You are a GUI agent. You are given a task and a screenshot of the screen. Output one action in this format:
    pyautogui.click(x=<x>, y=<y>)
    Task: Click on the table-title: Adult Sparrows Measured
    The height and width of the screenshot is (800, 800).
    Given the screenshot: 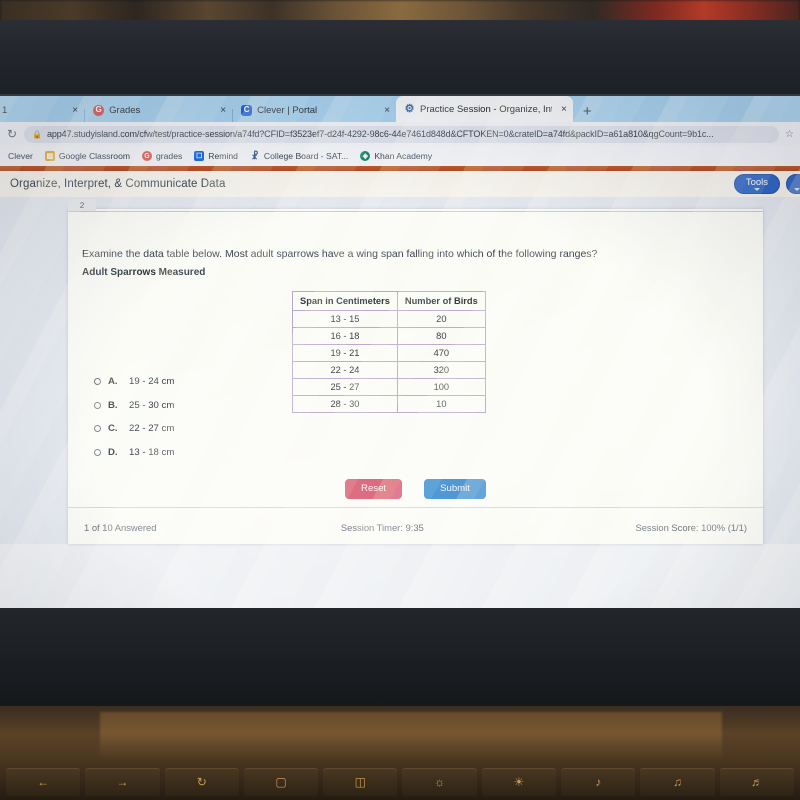 What is the action you would take?
    pyautogui.click(x=144, y=272)
    